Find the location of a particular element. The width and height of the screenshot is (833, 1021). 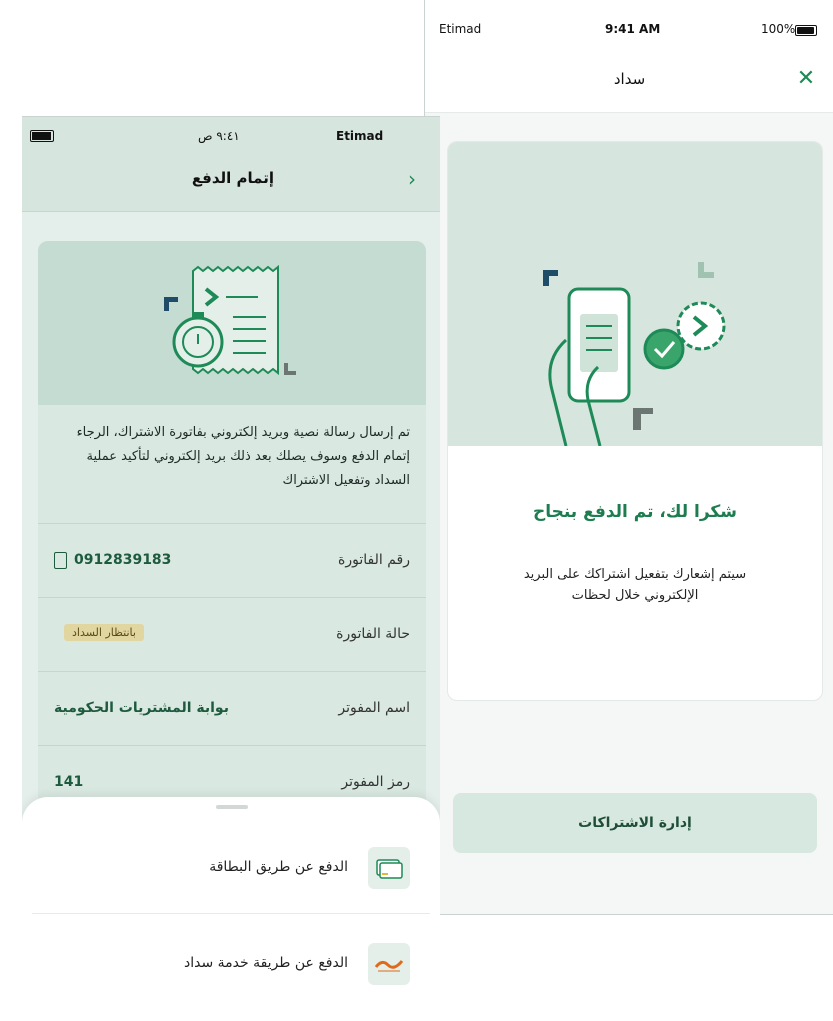

close-icon: ✕ is located at coordinates (806, 79).